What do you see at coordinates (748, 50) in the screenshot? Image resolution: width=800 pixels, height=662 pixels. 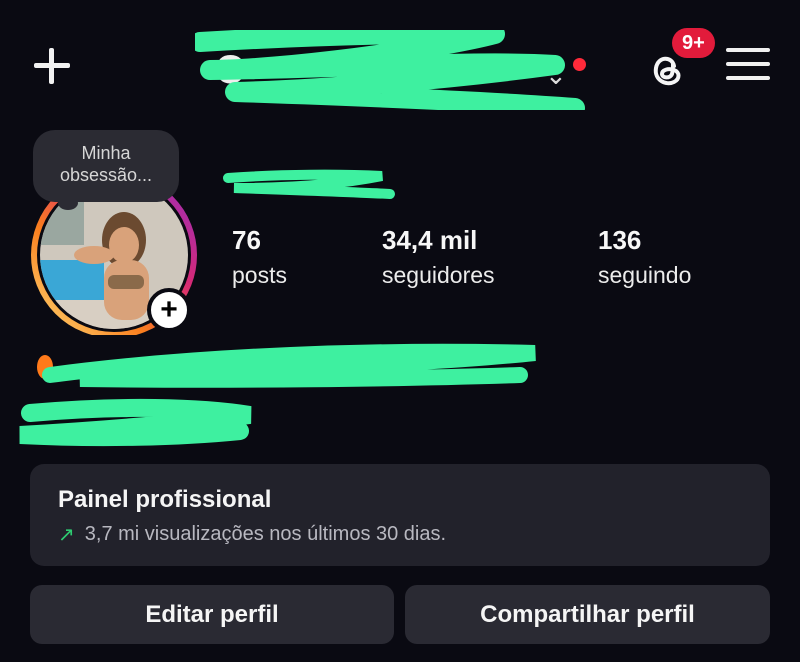 I see `hamburger-icon` at bounding box center [748, 50].